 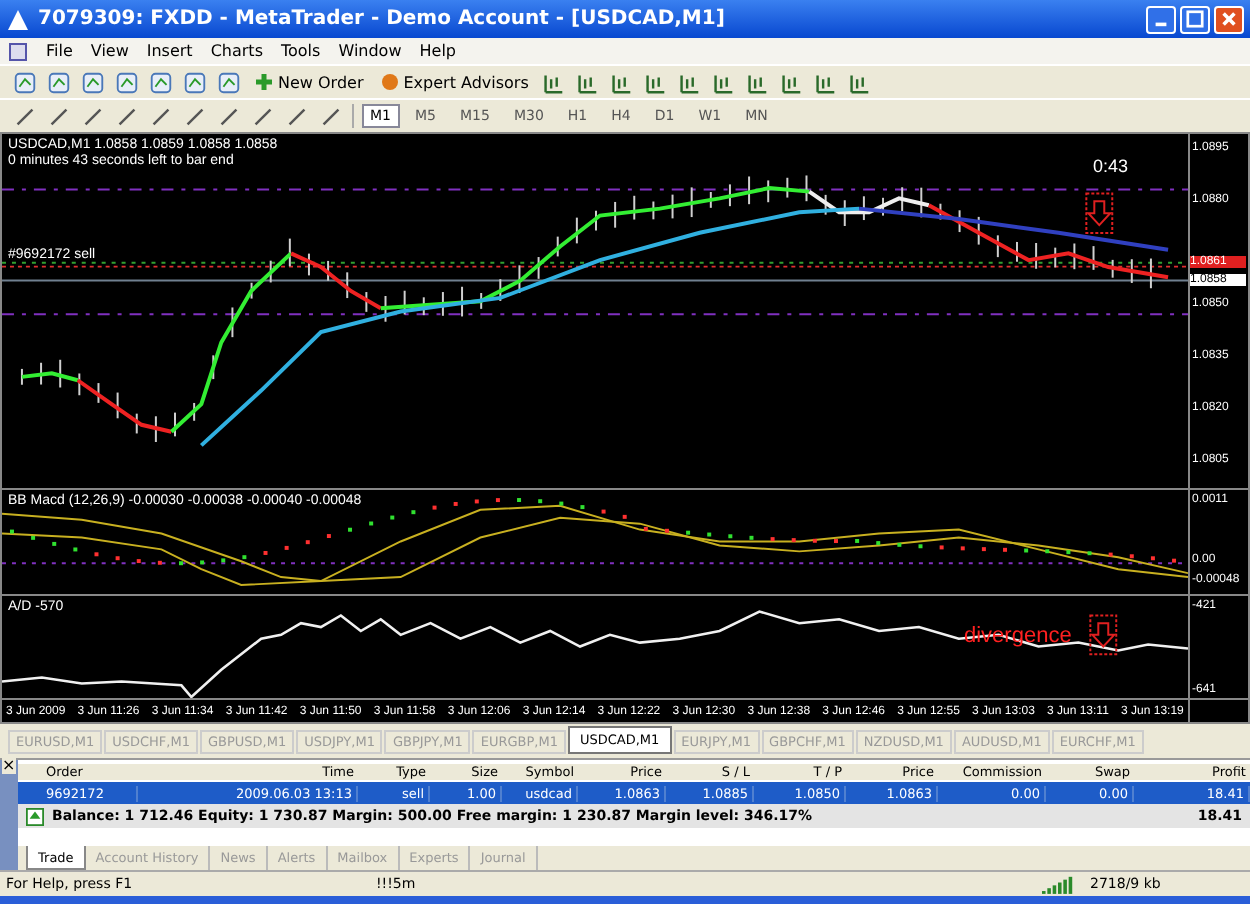 I want to click on new-order-button: New Order, so click(x=309, y=82).